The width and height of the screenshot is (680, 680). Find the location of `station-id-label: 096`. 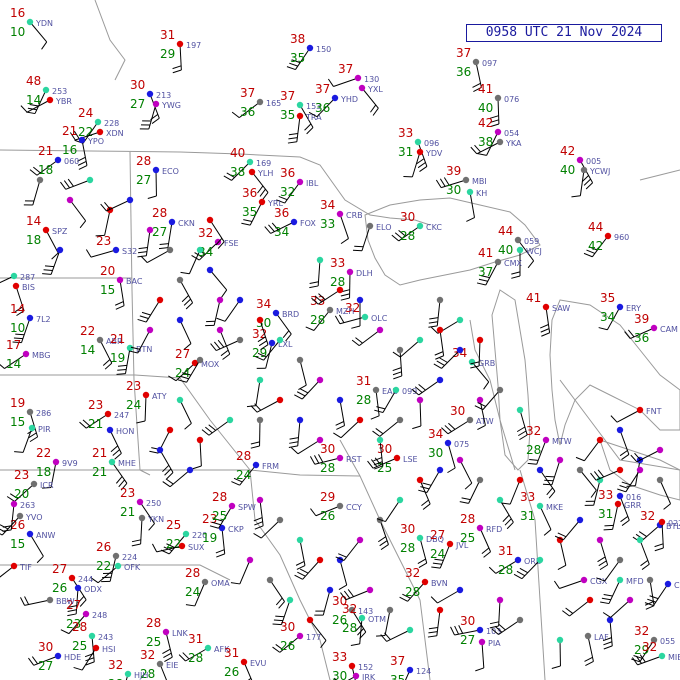

station-id-label: 096 is located at coordinates (431, 143).